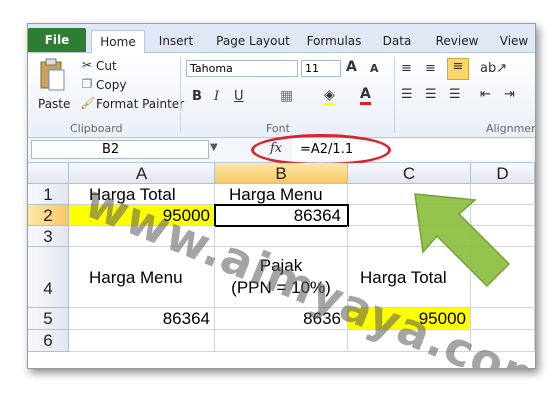 This screenshot has height=407, width=560. What do you see at coordinates (397, 41) in the screenshot?
I see `tab-data: Data` at bounding box center [397, 41].